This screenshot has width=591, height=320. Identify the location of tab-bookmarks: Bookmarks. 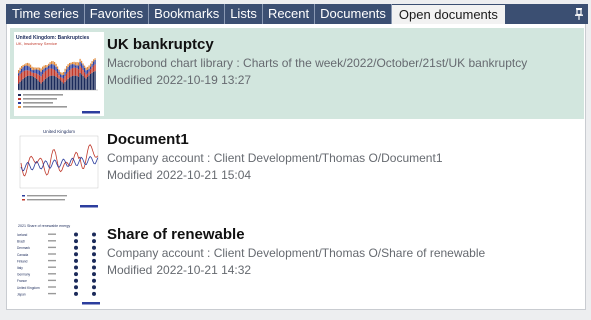
(187, 14).